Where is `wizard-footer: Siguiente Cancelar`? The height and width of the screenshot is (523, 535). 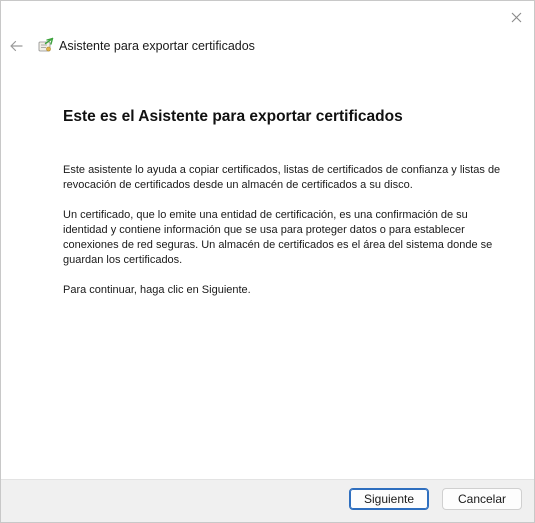 wizard-footer: Siguiente Cancelar is located at coordinates (267, 500).